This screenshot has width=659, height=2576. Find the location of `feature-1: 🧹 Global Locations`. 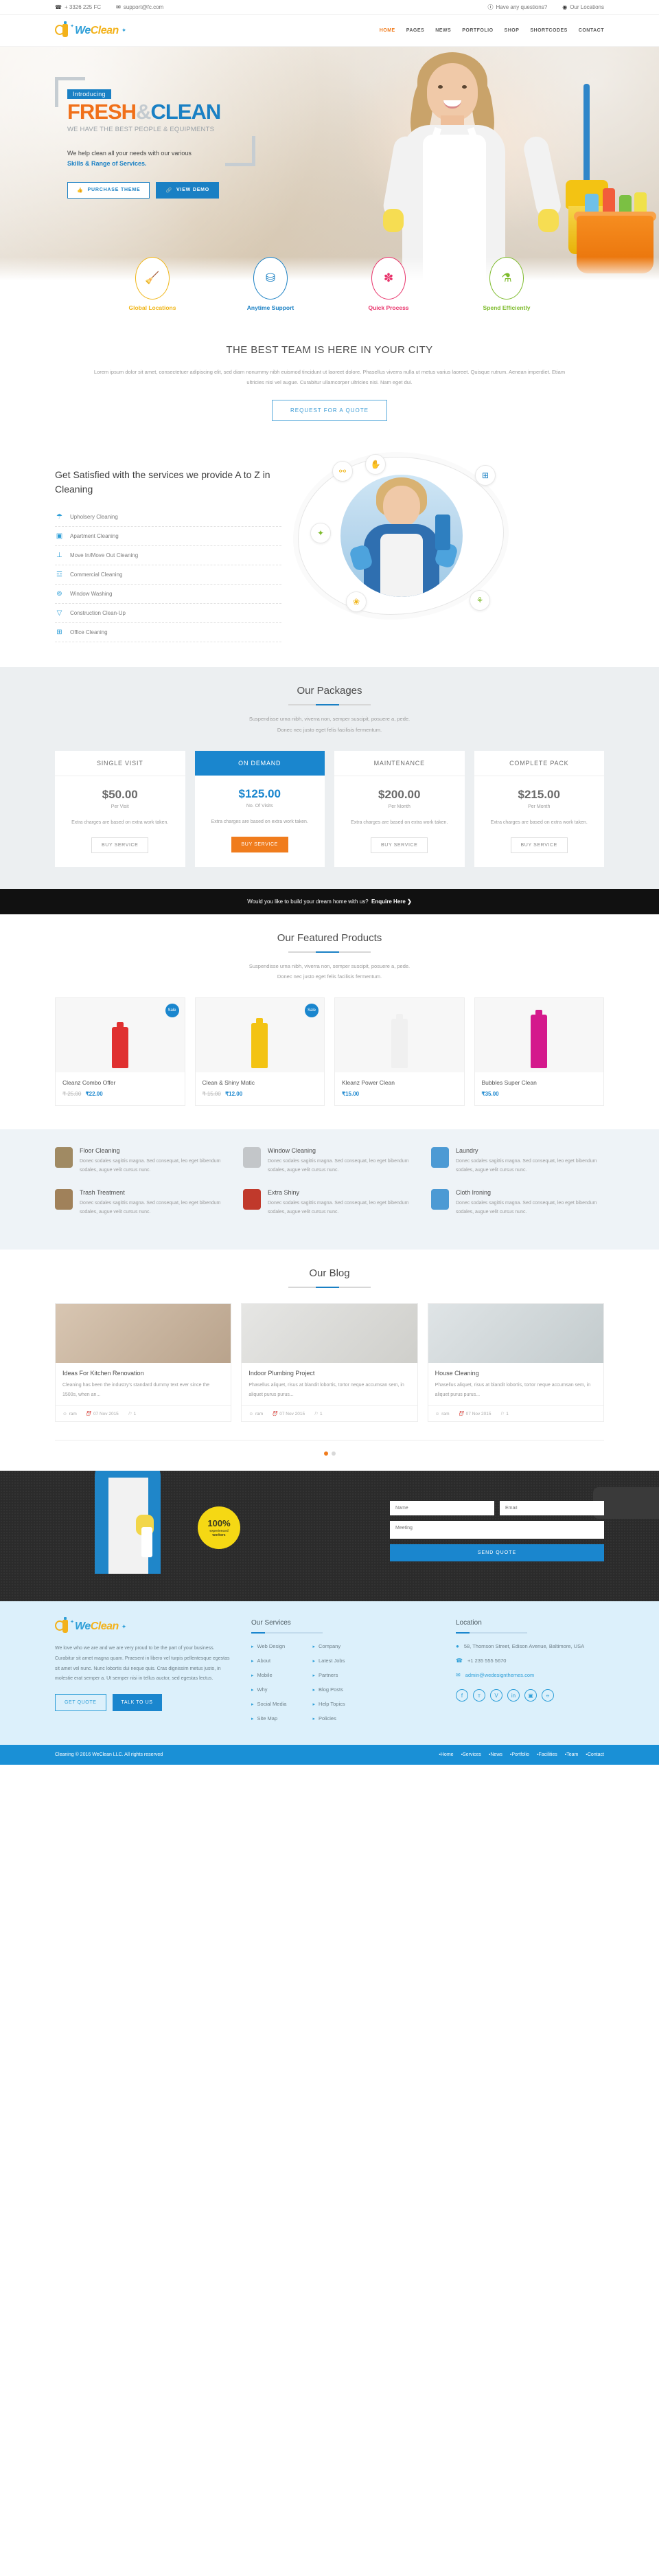

feature-1: 🧹 Global Locations is located at coordinates (152, 284).